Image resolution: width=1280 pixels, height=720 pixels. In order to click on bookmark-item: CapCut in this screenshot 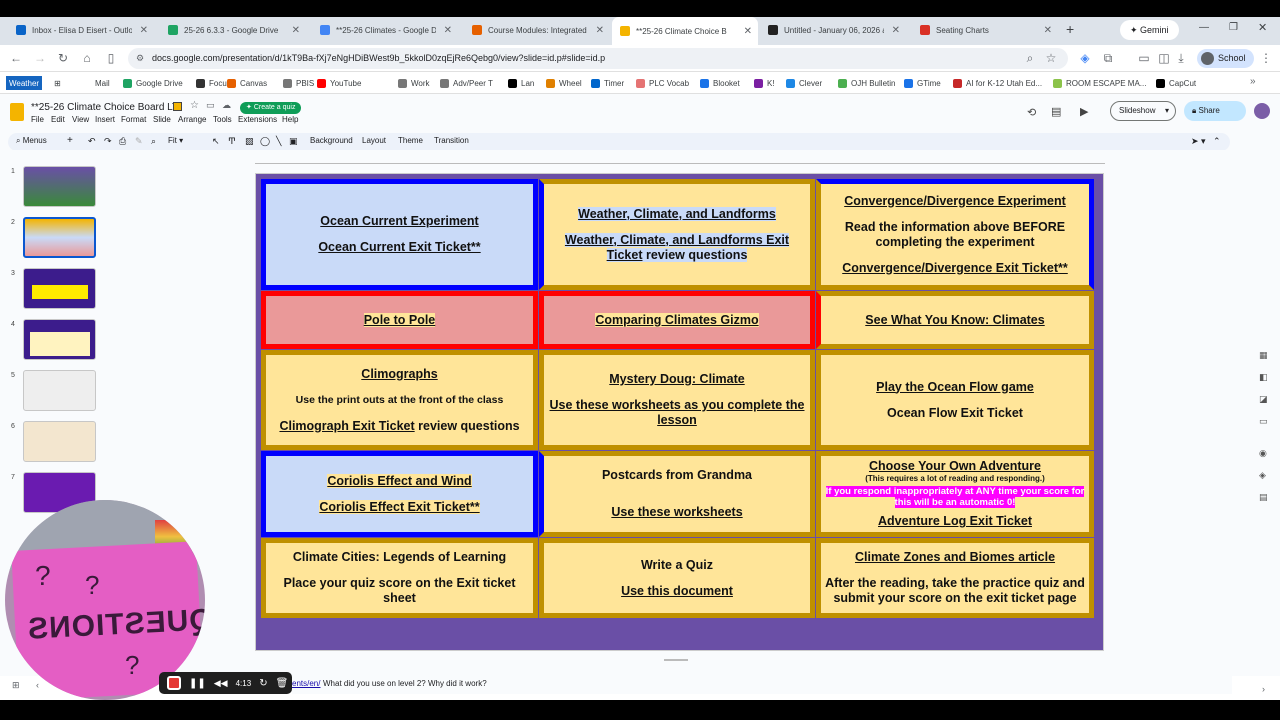, I will do `click(1176, 83)`.